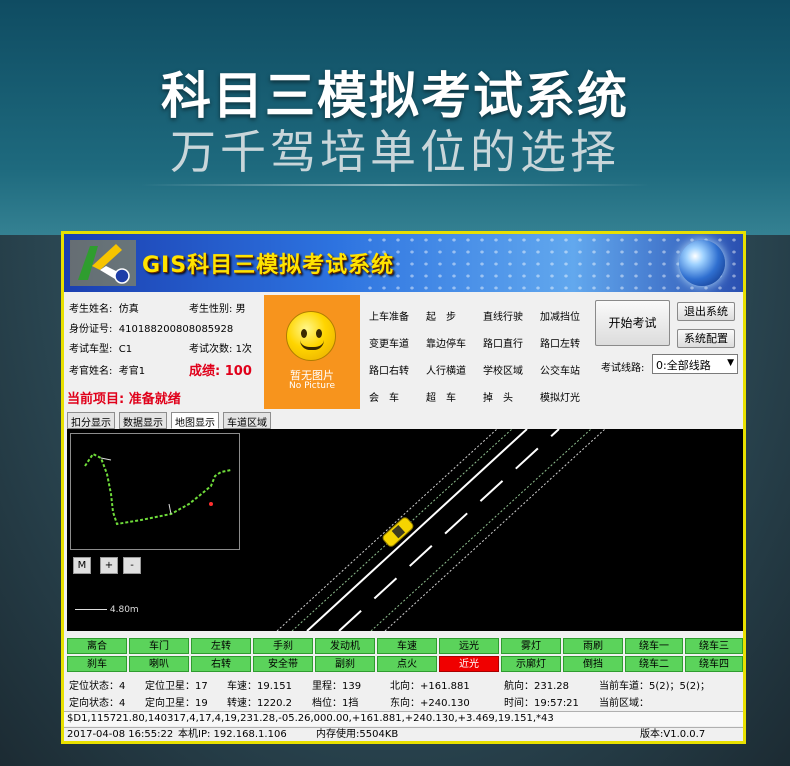 This screenshot has height=766, width=790. Describe the element at coordinates (132, 565) in the screenshot. I see `zoom-out-button: -` at that location.